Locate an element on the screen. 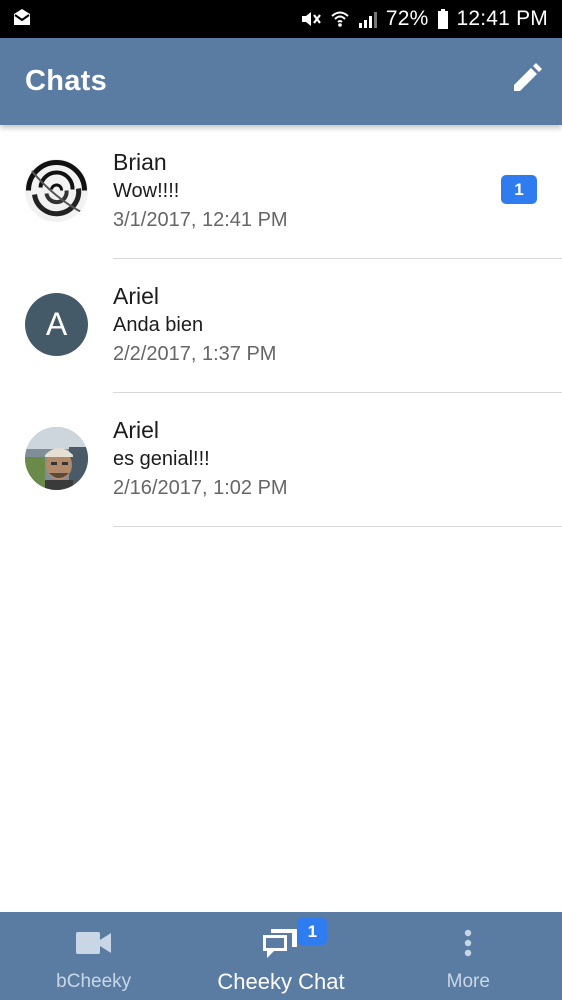  divider is located at coordinates (337, 526).